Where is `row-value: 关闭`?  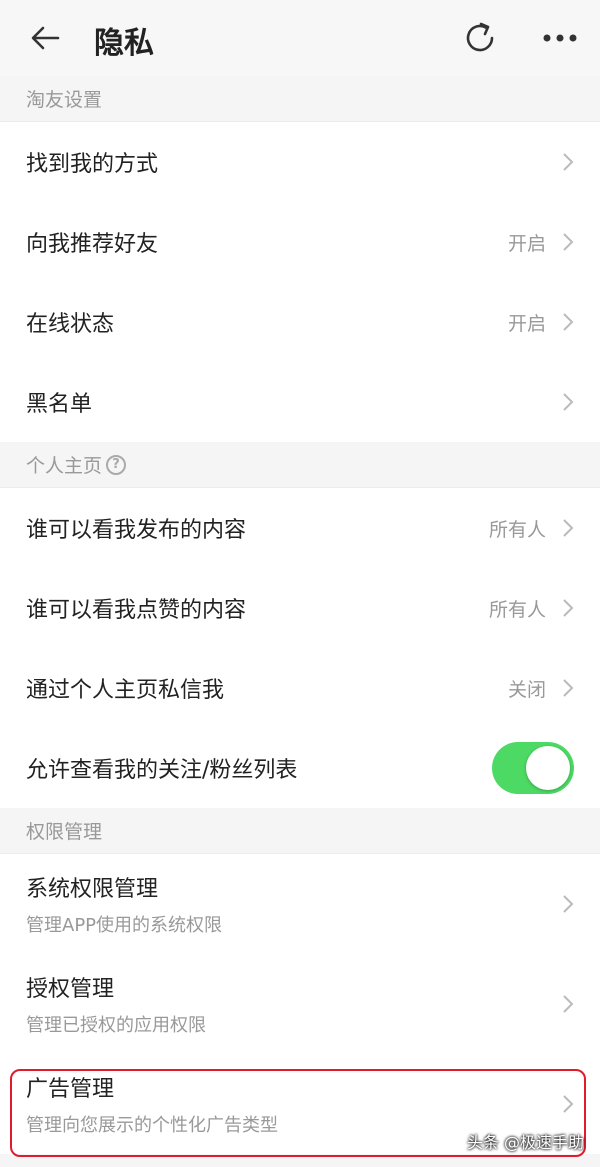 row-value: 关闭 is located at coordinates (526, 689).